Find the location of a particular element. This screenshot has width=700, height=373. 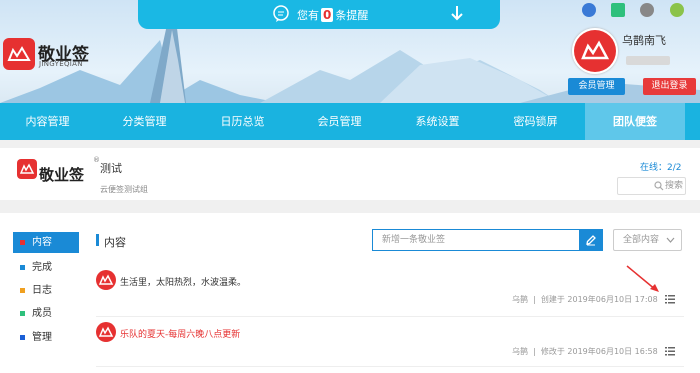

team-logo-icon is located at coordinates (27, 169).